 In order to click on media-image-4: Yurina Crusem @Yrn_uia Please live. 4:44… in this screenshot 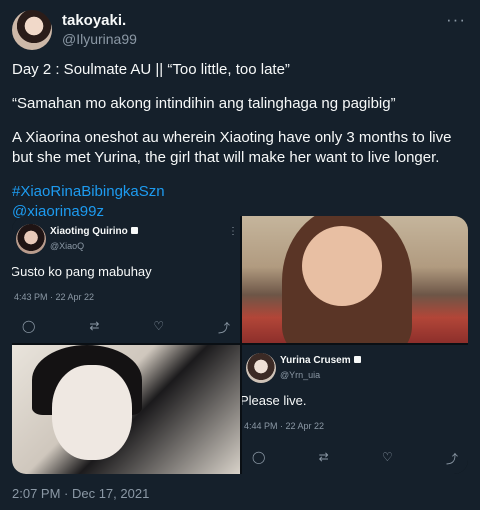, I will do `click(355, 409)`.